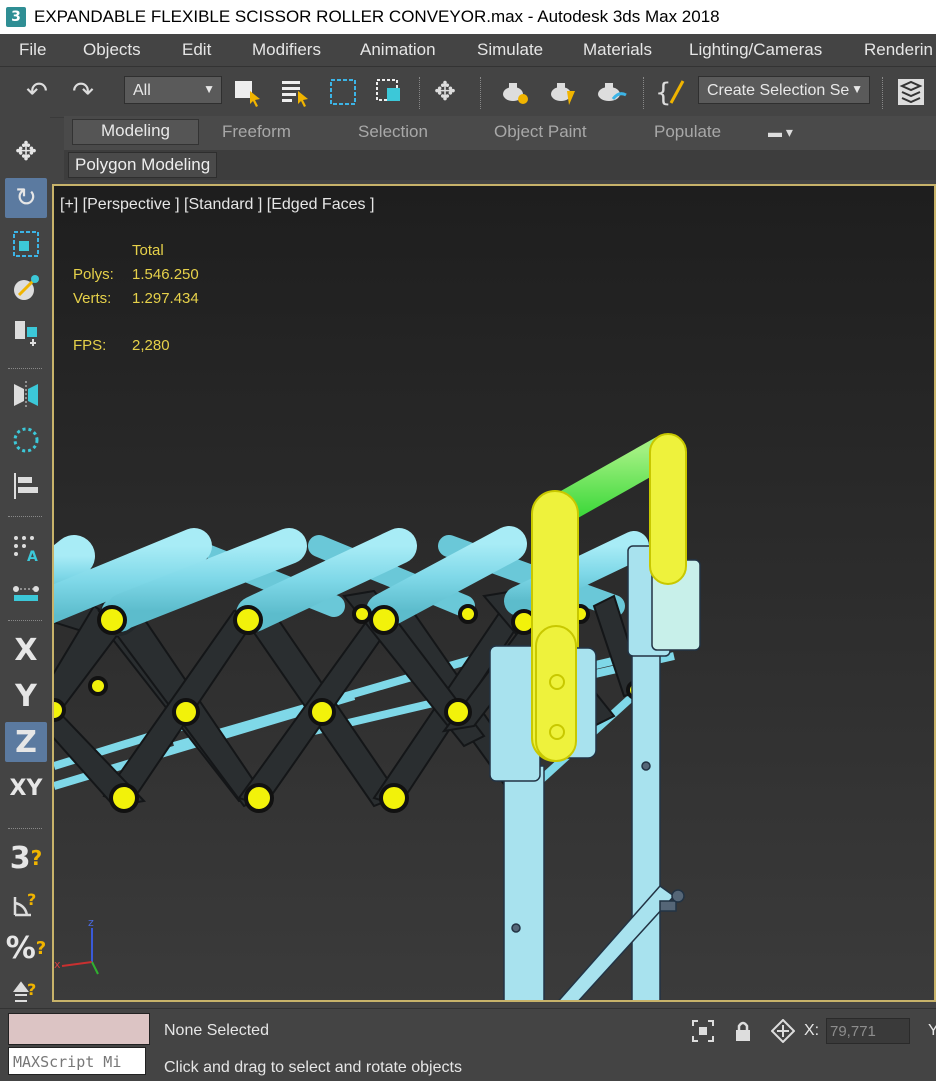 The image size is (936, 1081). Describe the element at coordinates (148, 250) in the screenshot. I see `stats-header: Total` at that location.